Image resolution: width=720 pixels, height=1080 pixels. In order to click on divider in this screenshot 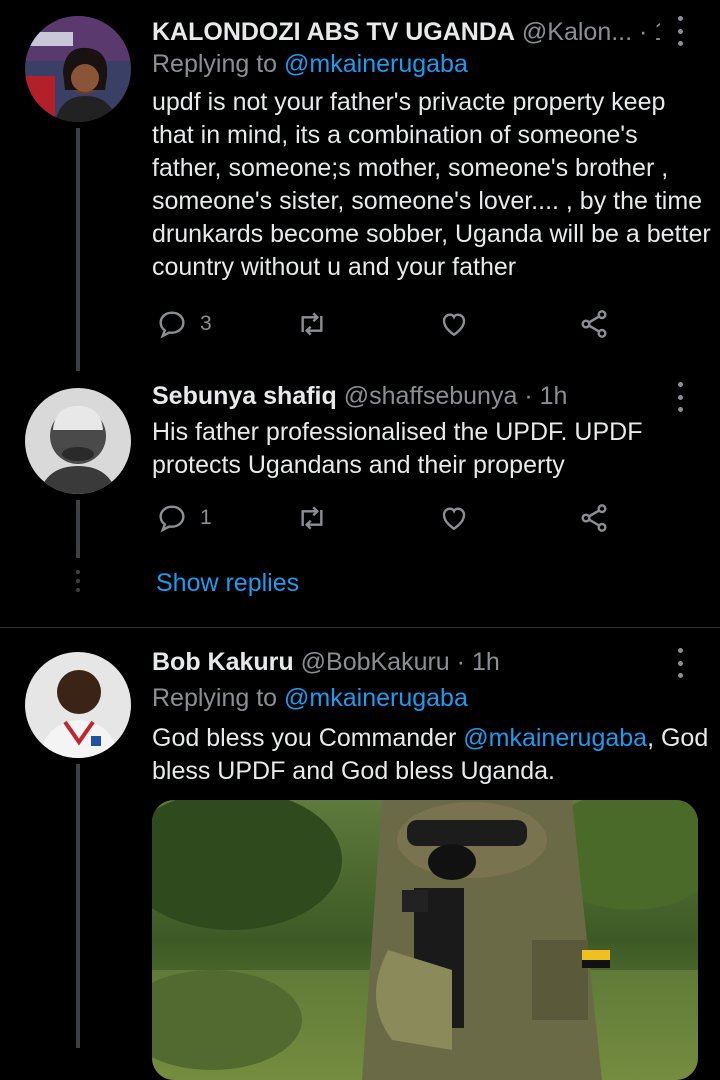, I will do `click(360, 627)`.